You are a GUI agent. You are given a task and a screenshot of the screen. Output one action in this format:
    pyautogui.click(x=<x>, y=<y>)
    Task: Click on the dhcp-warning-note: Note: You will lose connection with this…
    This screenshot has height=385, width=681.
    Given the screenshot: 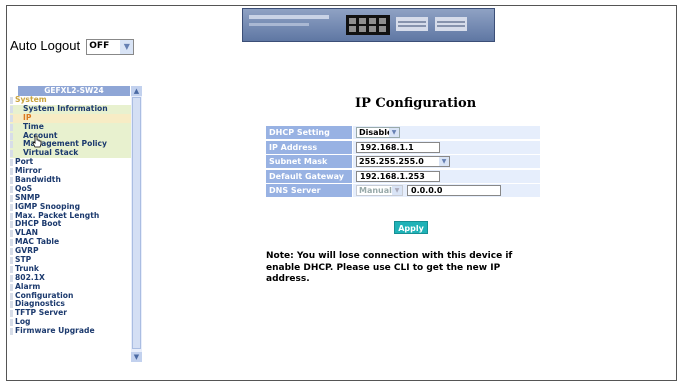 What is the action you would take?
    pyautogui.click(x=389, y=267)
    